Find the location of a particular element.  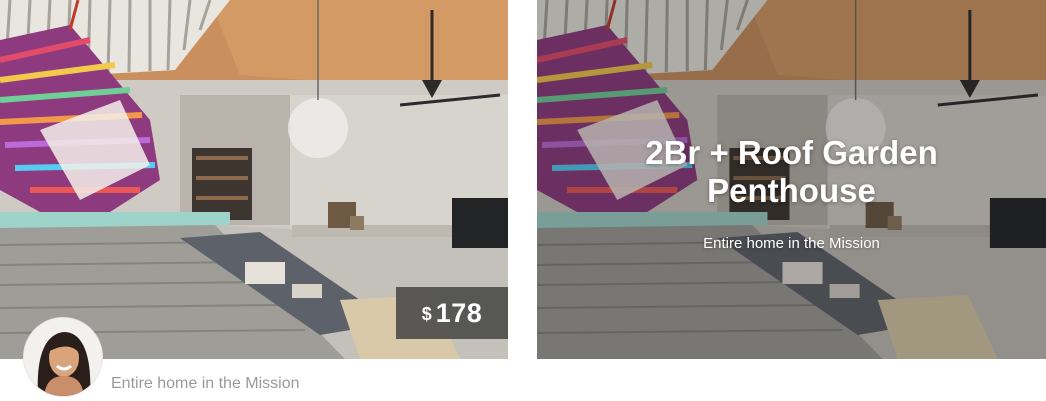

host-avatar-image is located at coordinates (63, 357).